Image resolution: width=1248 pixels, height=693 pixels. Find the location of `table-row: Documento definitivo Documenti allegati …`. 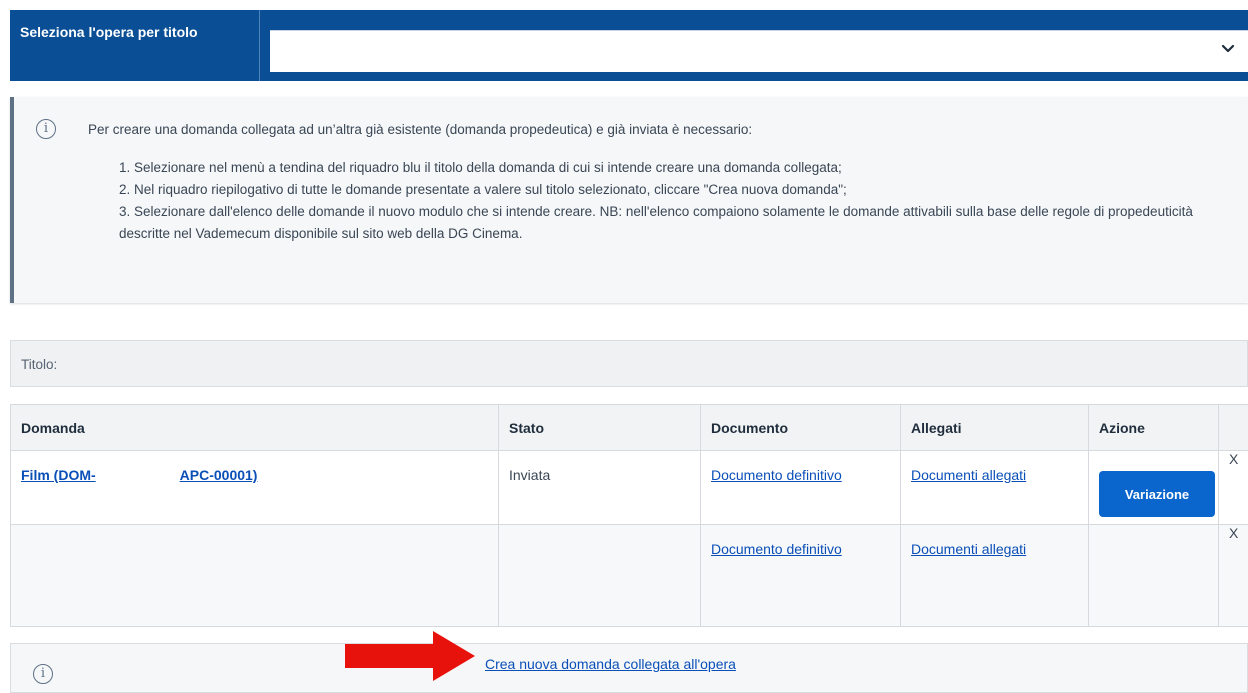

table-row: Documento definitivo Documenti allegati … is located at coordinates (629, 576).